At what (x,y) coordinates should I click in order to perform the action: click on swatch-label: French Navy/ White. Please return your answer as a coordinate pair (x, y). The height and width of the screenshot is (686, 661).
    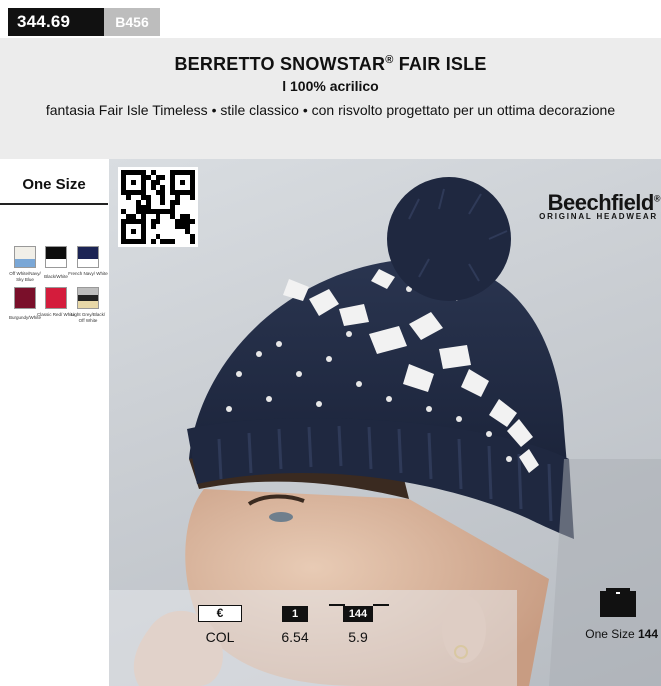
    Looking at the image, I should click on (88, 273).